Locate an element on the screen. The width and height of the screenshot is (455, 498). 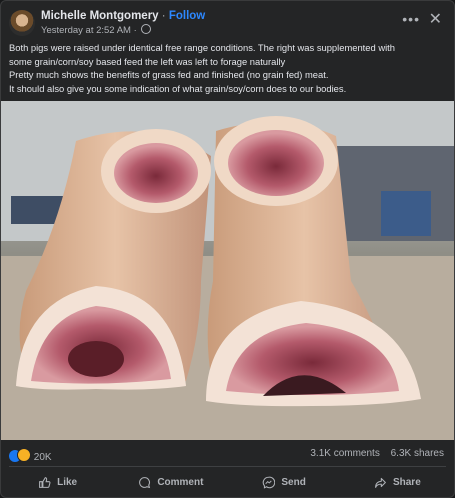
timestamp: Yesterday at 2:52 AM is located at coordinates (86, 30).